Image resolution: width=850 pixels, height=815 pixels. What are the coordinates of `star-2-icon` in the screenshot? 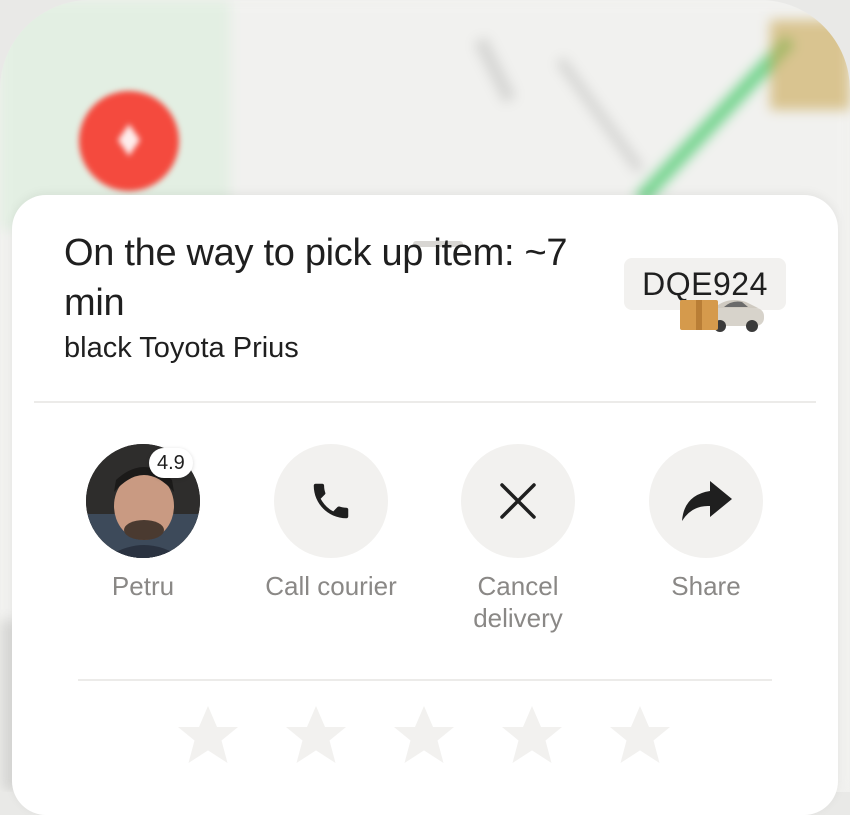 It's located at (316, 736).